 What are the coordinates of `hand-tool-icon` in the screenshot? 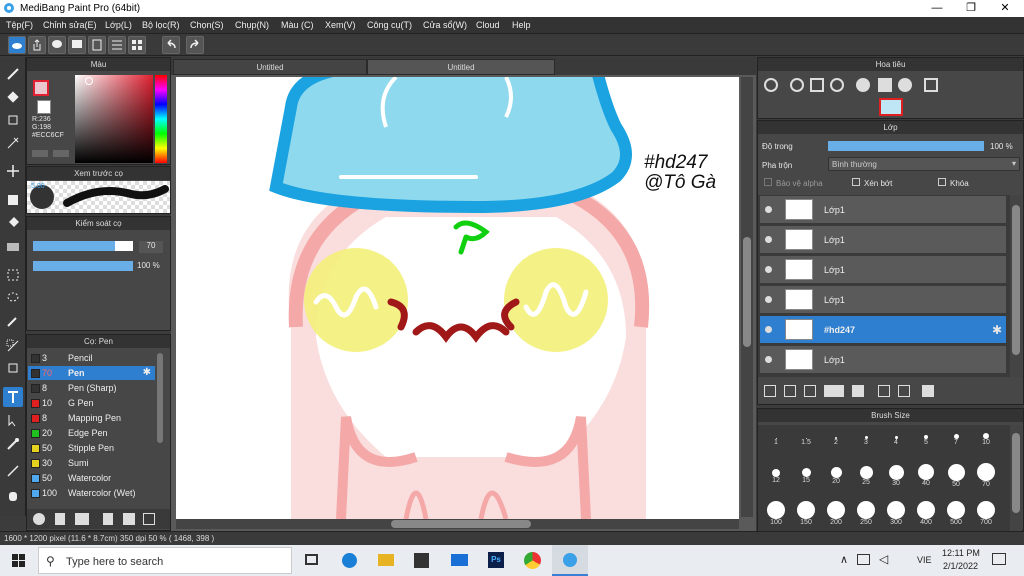 It's located at (13, 495).